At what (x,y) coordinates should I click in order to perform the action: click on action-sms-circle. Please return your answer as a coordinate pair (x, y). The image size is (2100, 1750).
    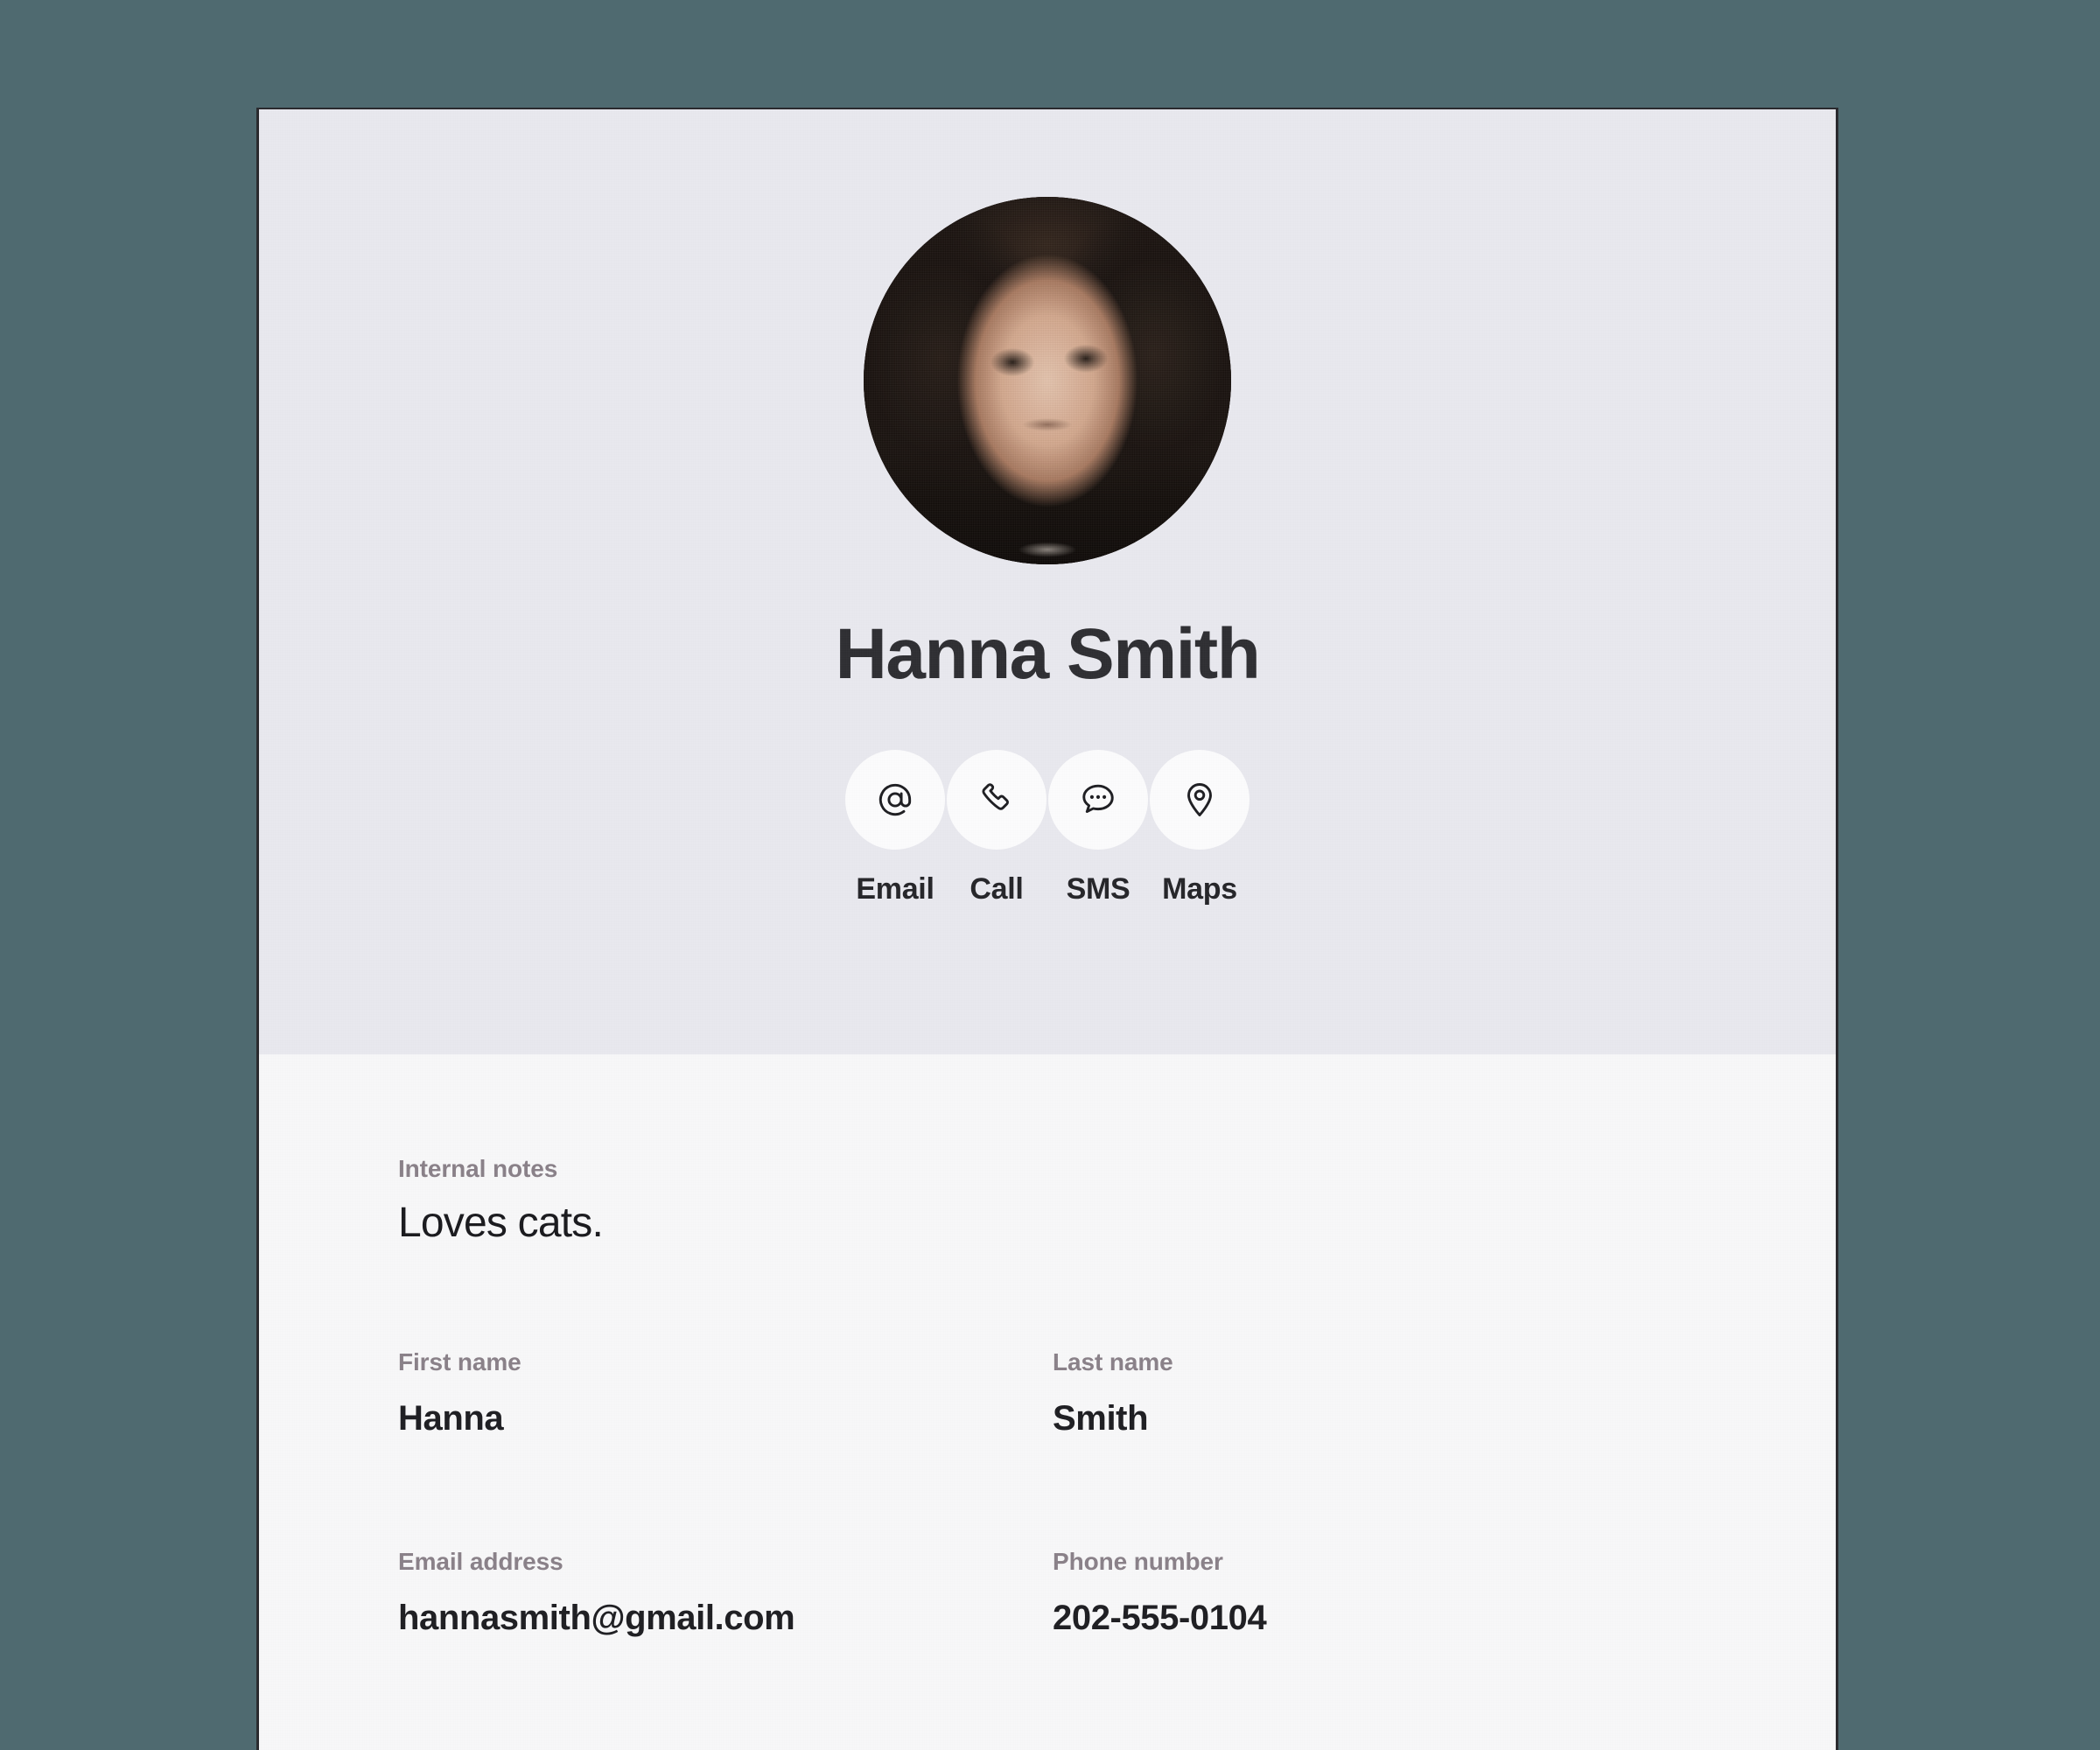
    Looking at the image, I should click on (1098, 800).